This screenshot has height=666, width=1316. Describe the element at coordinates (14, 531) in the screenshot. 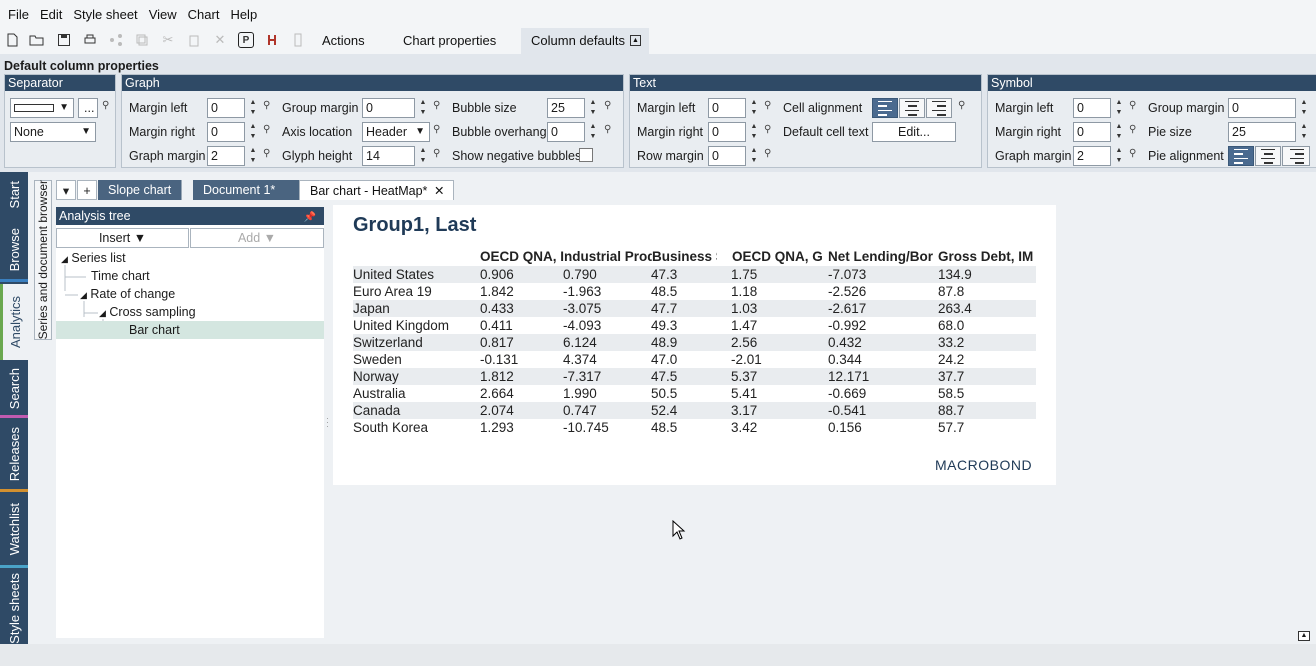

I see `side-tab-watchlist: Watchlist` at that location.